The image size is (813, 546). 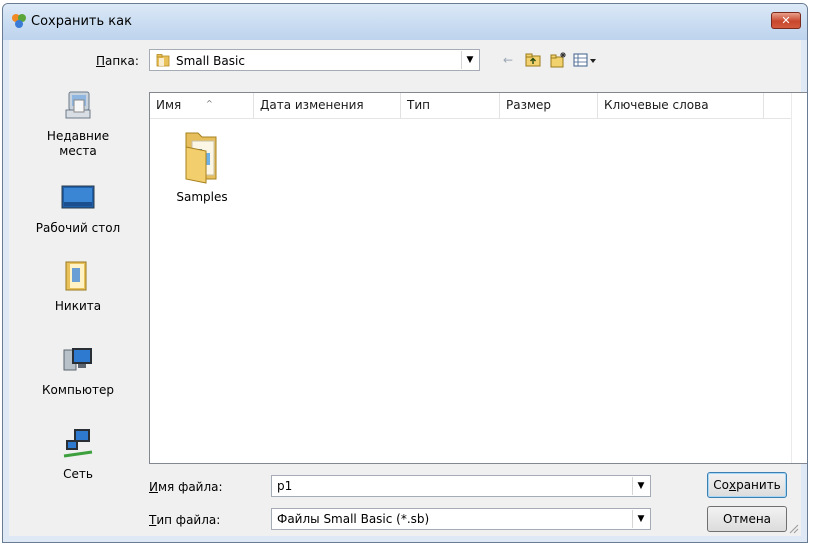 I want to click on back-arrow-icon: ←, so click(x=508, y=60).